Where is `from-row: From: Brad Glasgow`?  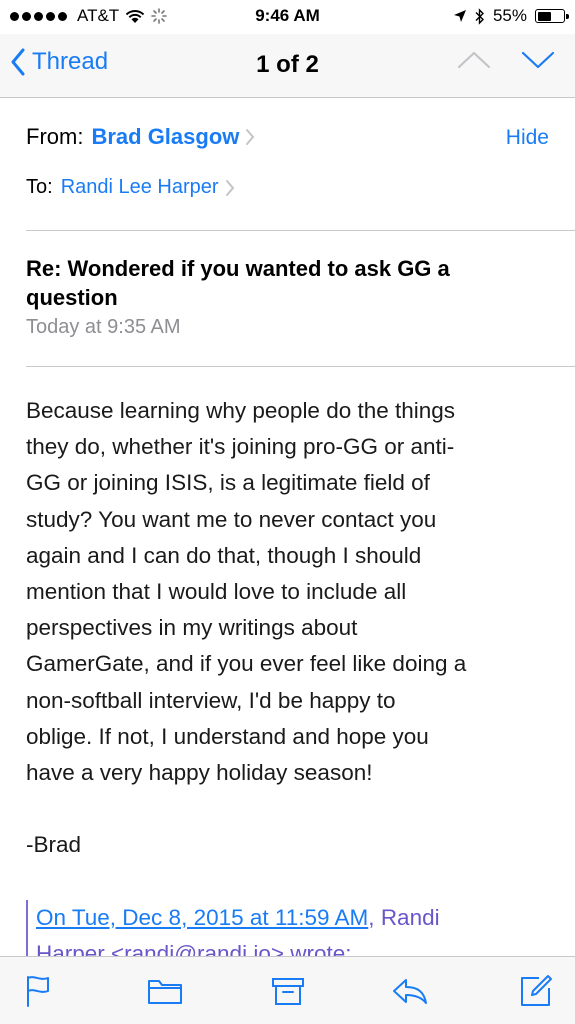
from-row: From: Brad Glasgow is located at coordinates (140, 137).